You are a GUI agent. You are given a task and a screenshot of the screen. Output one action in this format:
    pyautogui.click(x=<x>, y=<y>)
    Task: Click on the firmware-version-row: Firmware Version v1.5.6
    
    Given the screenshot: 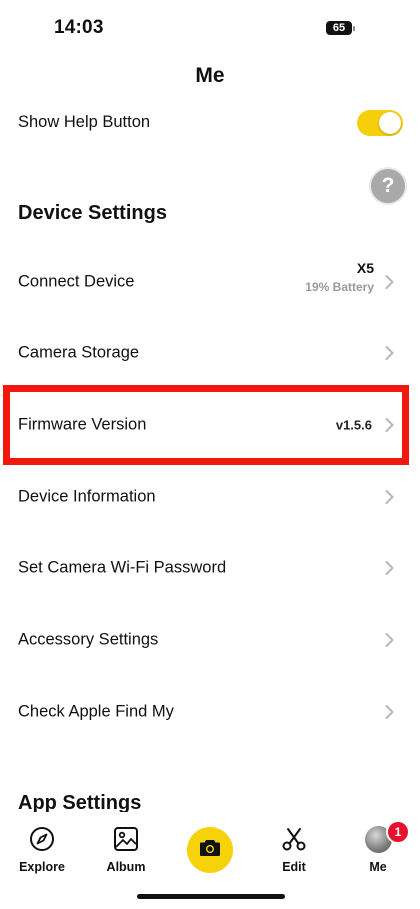 What is the action you would take?
    pyautogui.click(x=210, y=425)
    